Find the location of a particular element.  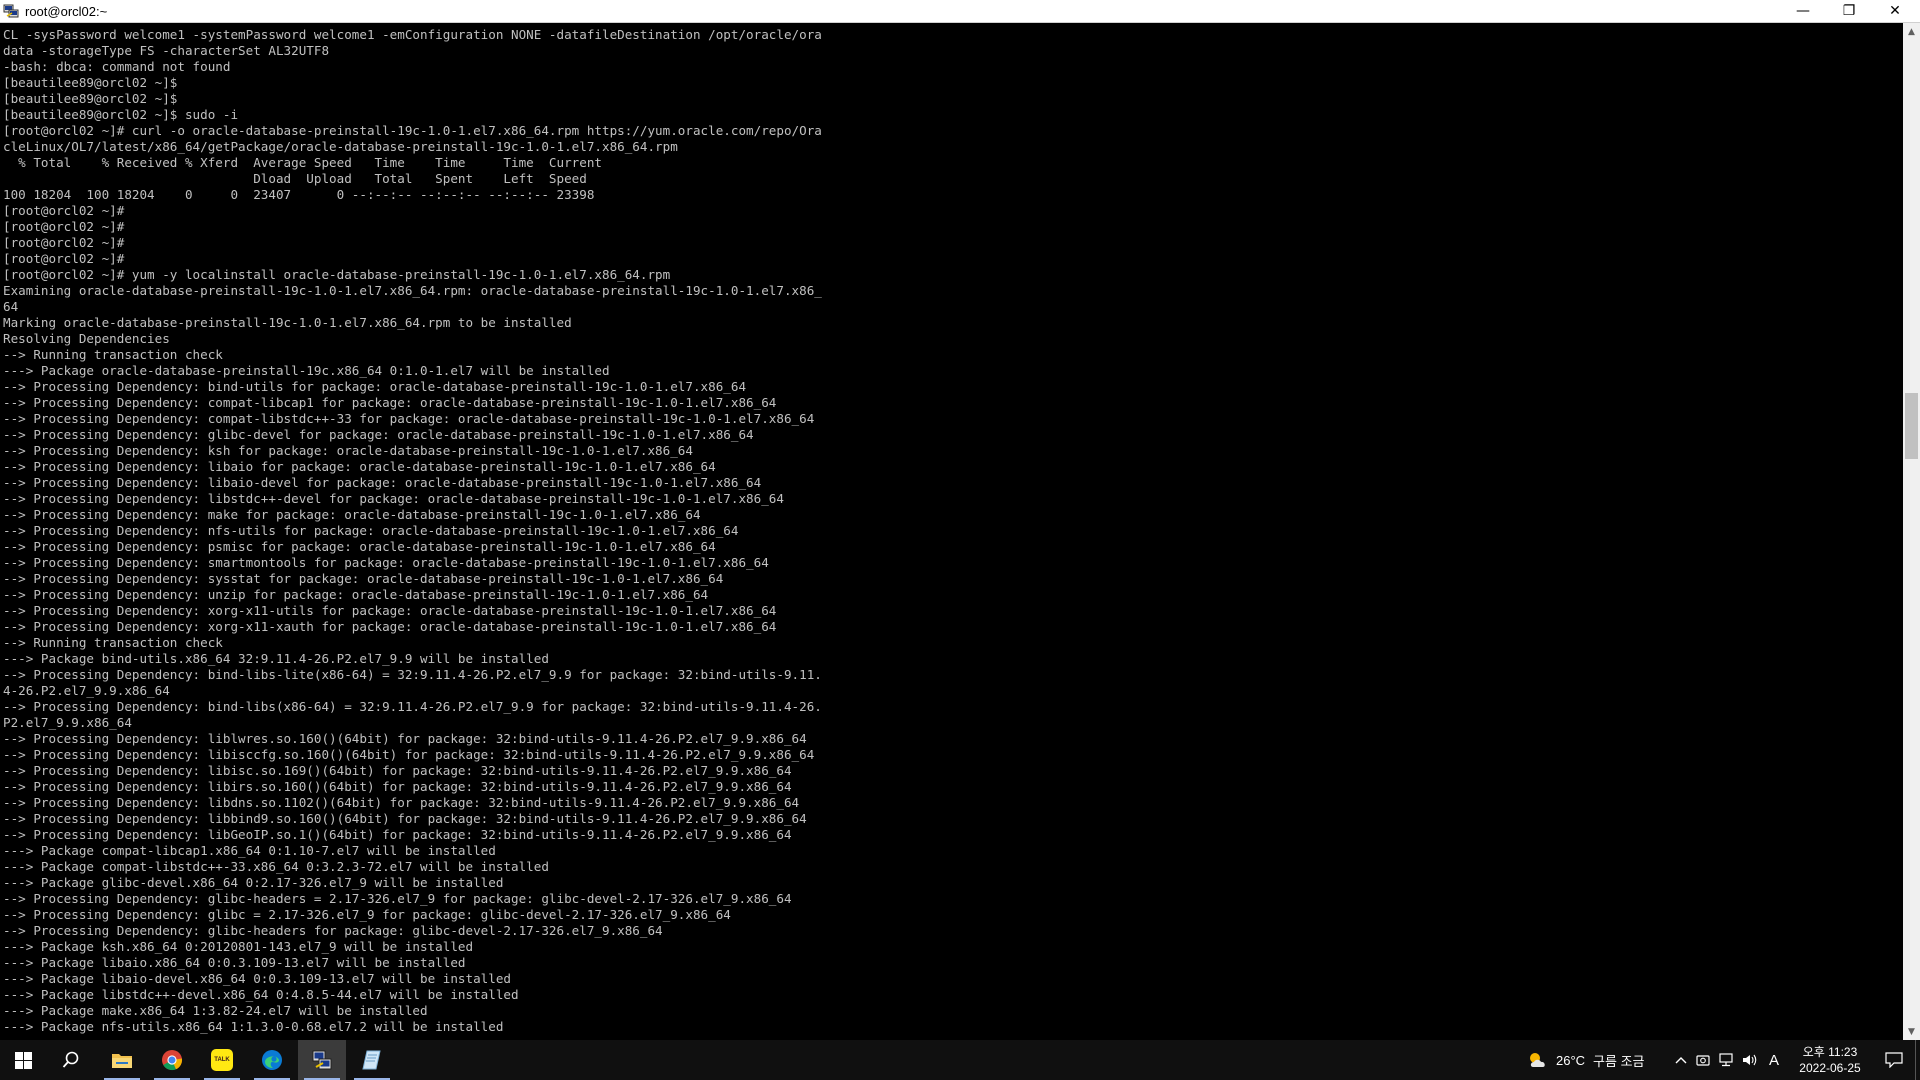

taskbar-file-explorer is located at coordinates (122, 1060).